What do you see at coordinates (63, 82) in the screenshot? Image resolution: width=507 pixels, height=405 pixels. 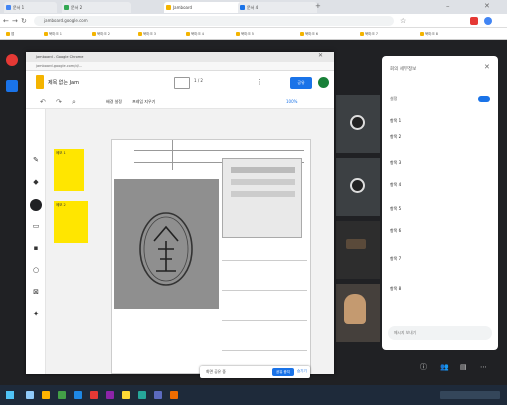 I see `doc-title: 제목 없는 Jam` at bounding box center [63, 82].